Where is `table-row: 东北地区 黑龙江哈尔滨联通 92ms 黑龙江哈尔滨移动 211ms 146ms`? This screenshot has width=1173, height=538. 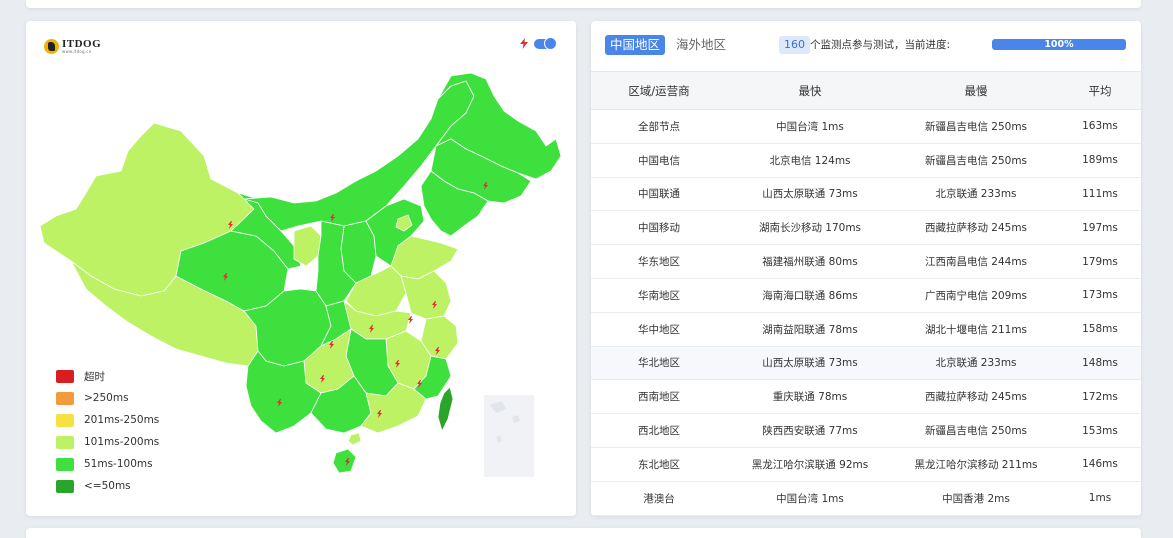 table-row: 东北地区 黑龙江哈尔滨联通 92ms 黑龙江哈尔滨移动 211ms 146ms is located at coordinates (866, 464).